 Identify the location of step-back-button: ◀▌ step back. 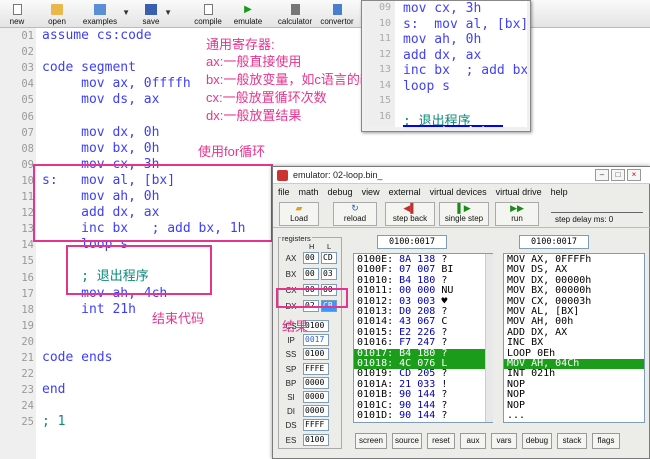
(410, 214).